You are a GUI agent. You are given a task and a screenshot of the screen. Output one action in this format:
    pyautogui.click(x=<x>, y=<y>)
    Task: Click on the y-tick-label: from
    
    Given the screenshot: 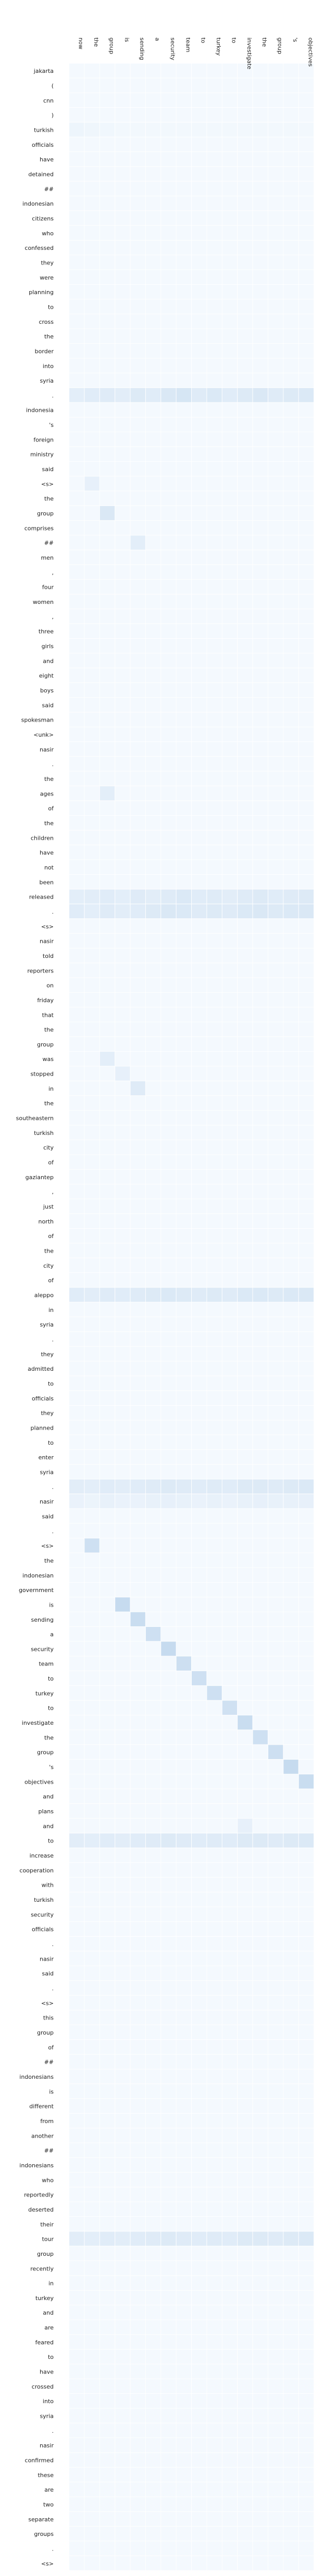 What is the action you would take?
    pyautogui.click(x=47, y=2121)
    